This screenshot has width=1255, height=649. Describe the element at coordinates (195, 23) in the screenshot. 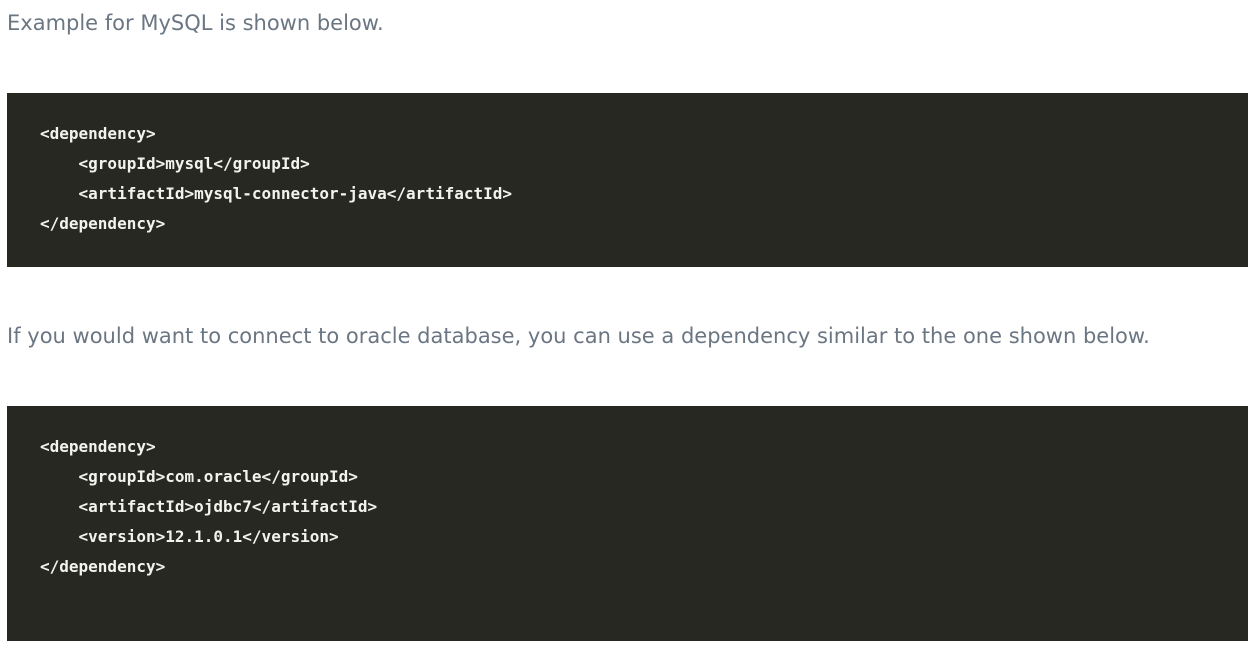

I see `mysql-intro-text: Example for MySQL is shown below.` at that location.